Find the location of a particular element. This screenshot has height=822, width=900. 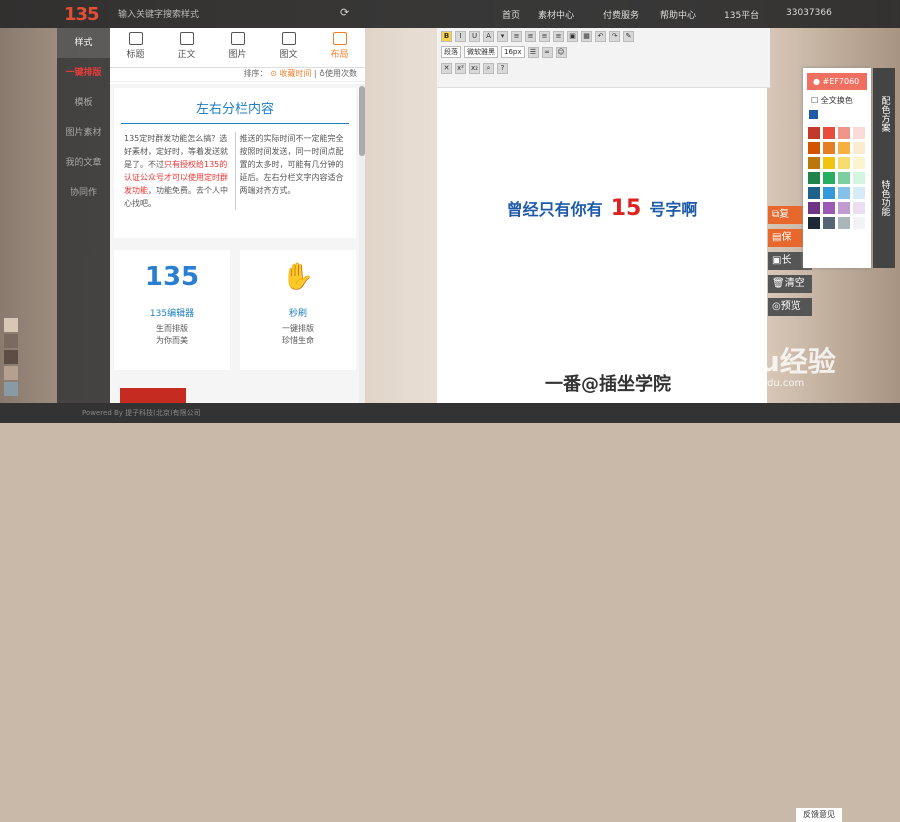

current-color is located at coordinates (813, 114).